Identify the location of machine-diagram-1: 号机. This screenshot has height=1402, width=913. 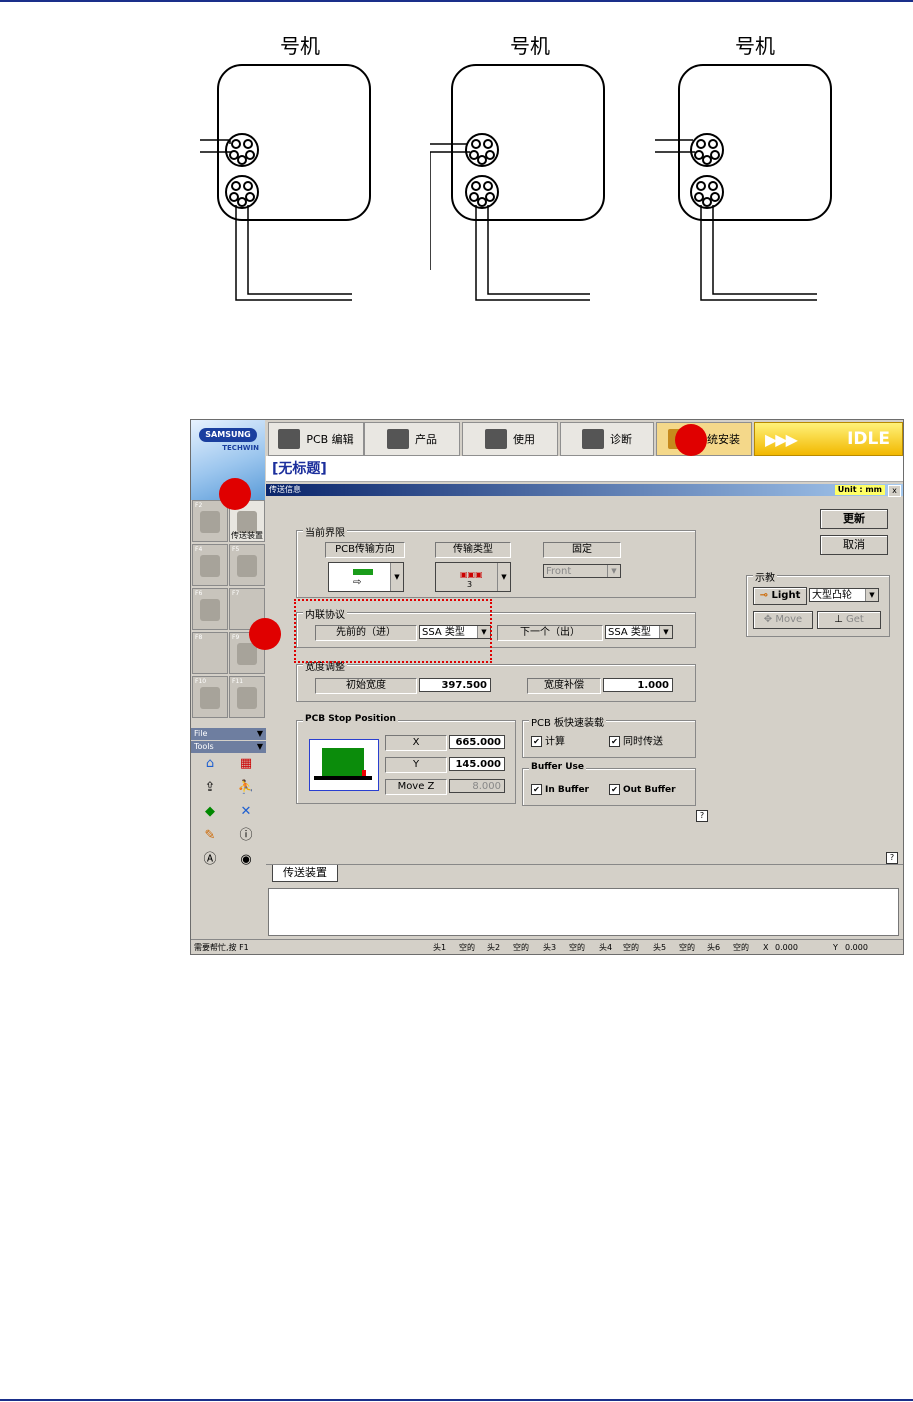
(300, 165).